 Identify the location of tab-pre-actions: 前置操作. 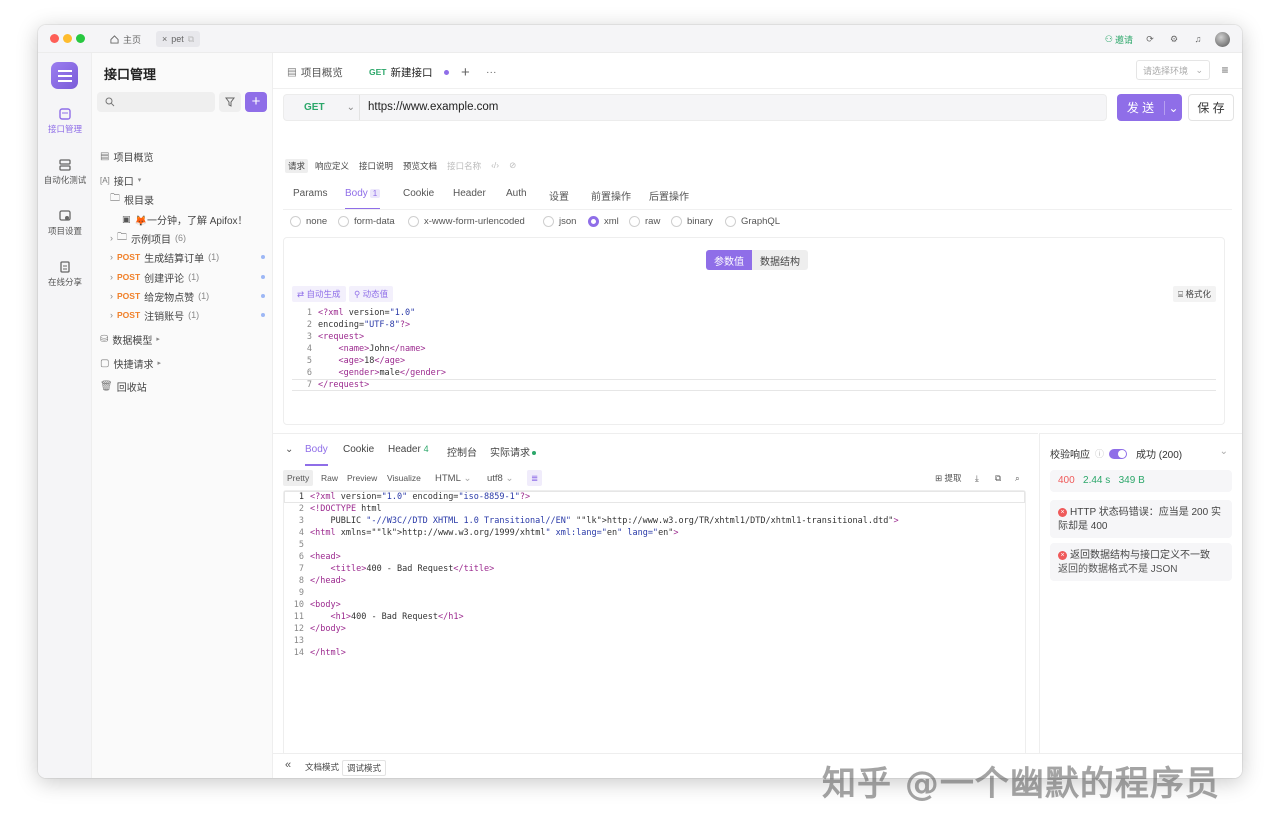
(611, 195).